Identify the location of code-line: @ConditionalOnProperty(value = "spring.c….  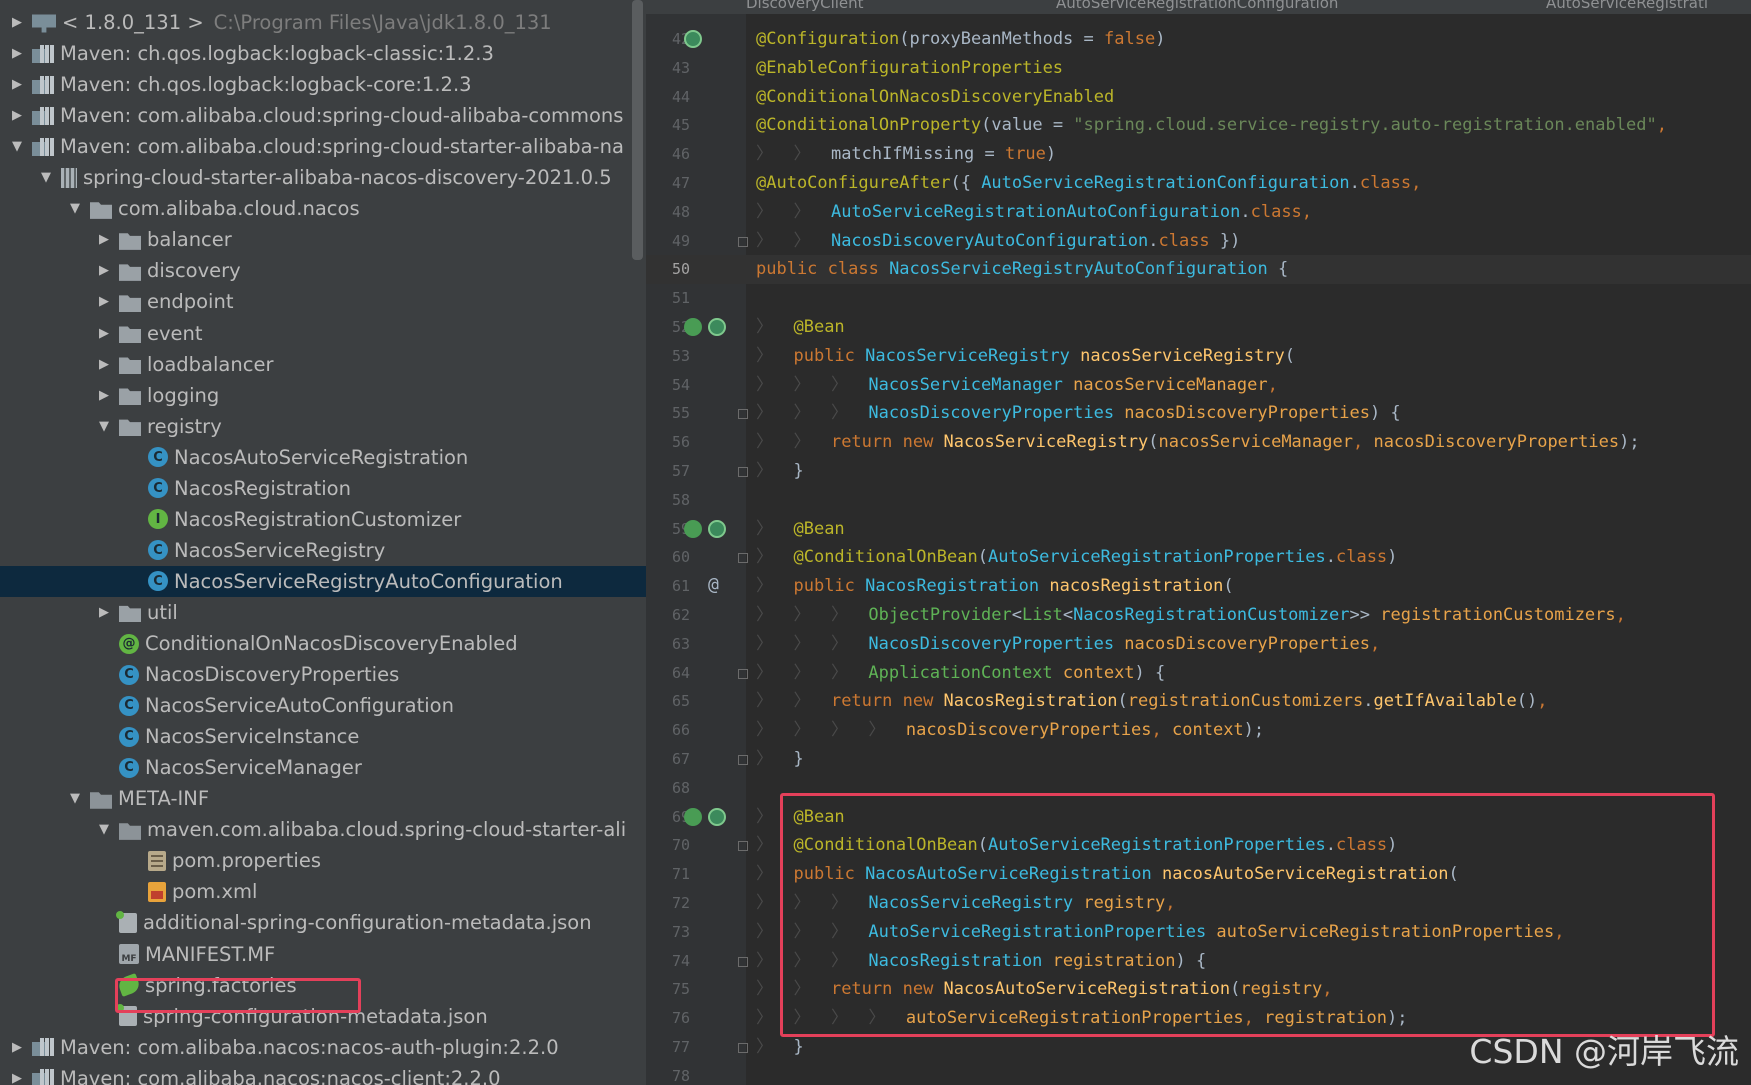
(1211, 125).